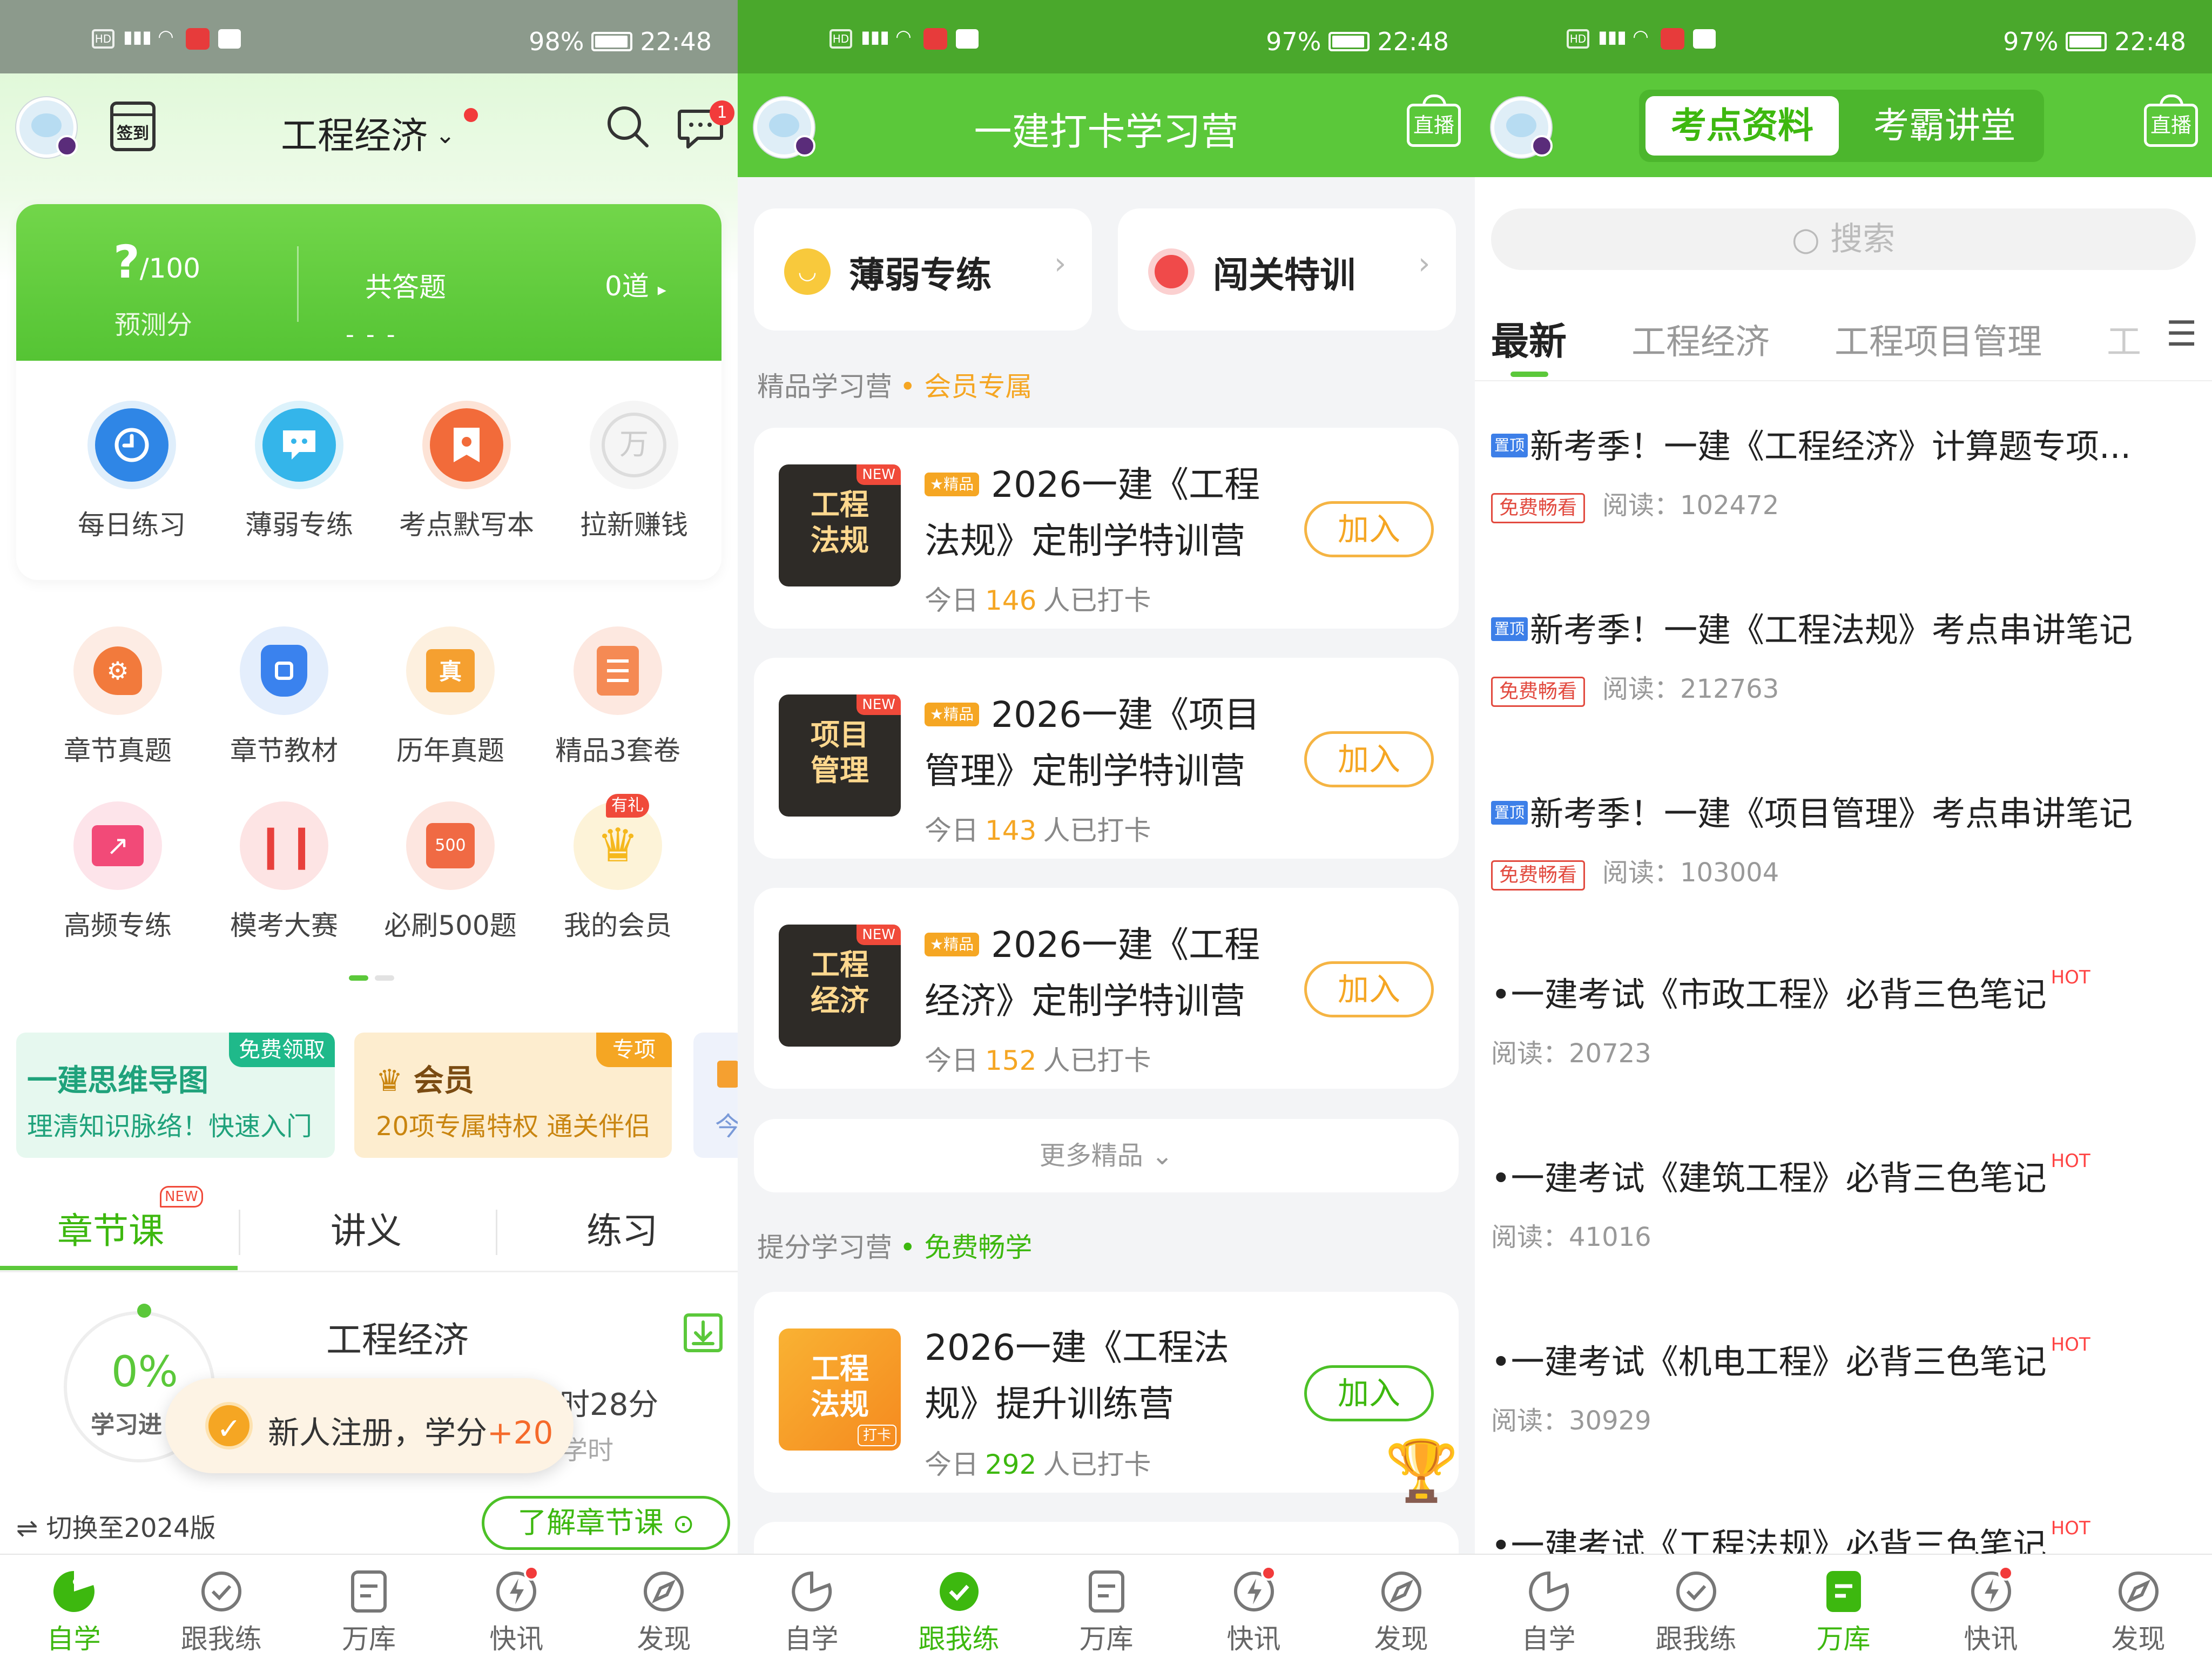  What do you see at coordinates (952, 484) in the screenshot?
I see `premium-badge: ★精品` at bounding box center [952, 484].